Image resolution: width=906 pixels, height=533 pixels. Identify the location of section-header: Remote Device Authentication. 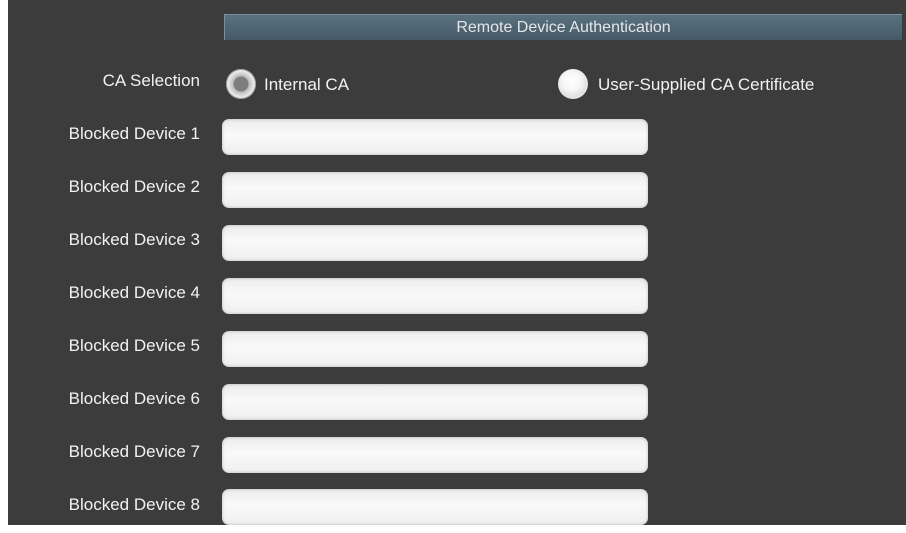
(563, 27).